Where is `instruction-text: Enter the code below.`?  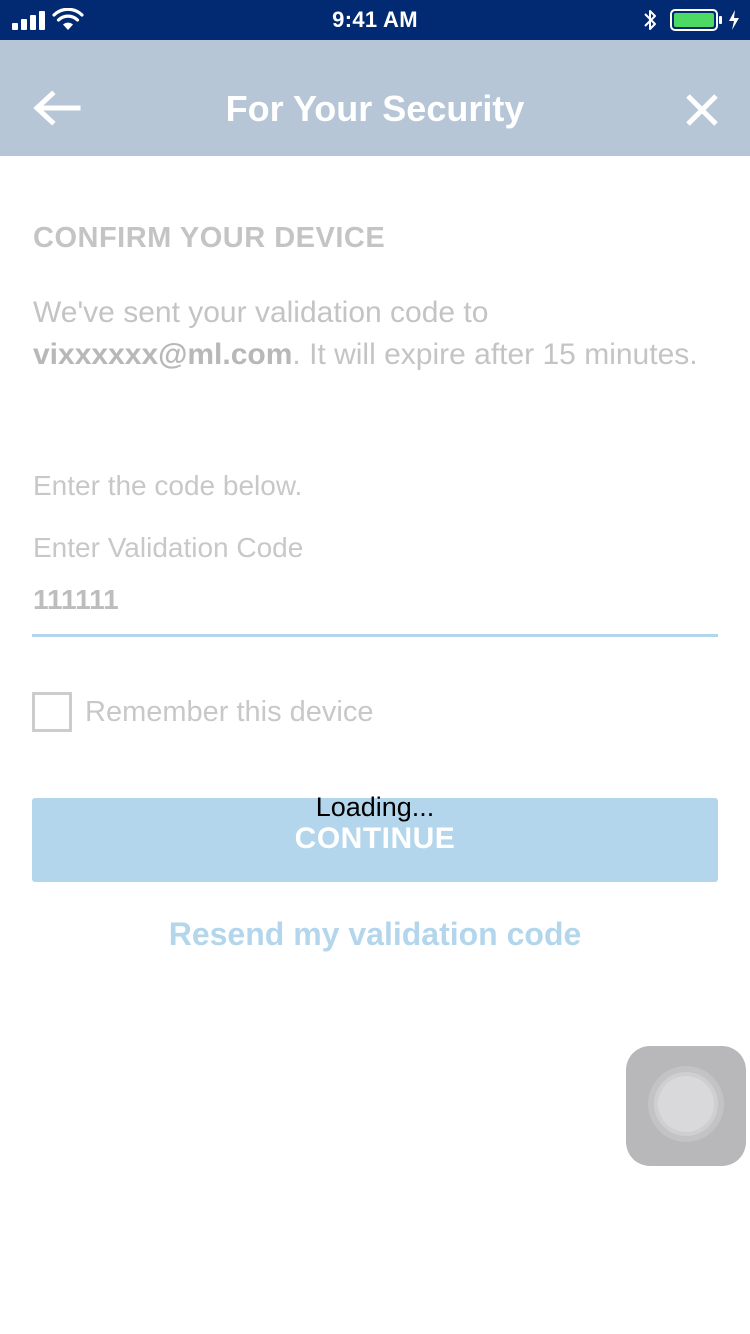 instruction-text: Enter the code below. is located at coordinates (168, 485).